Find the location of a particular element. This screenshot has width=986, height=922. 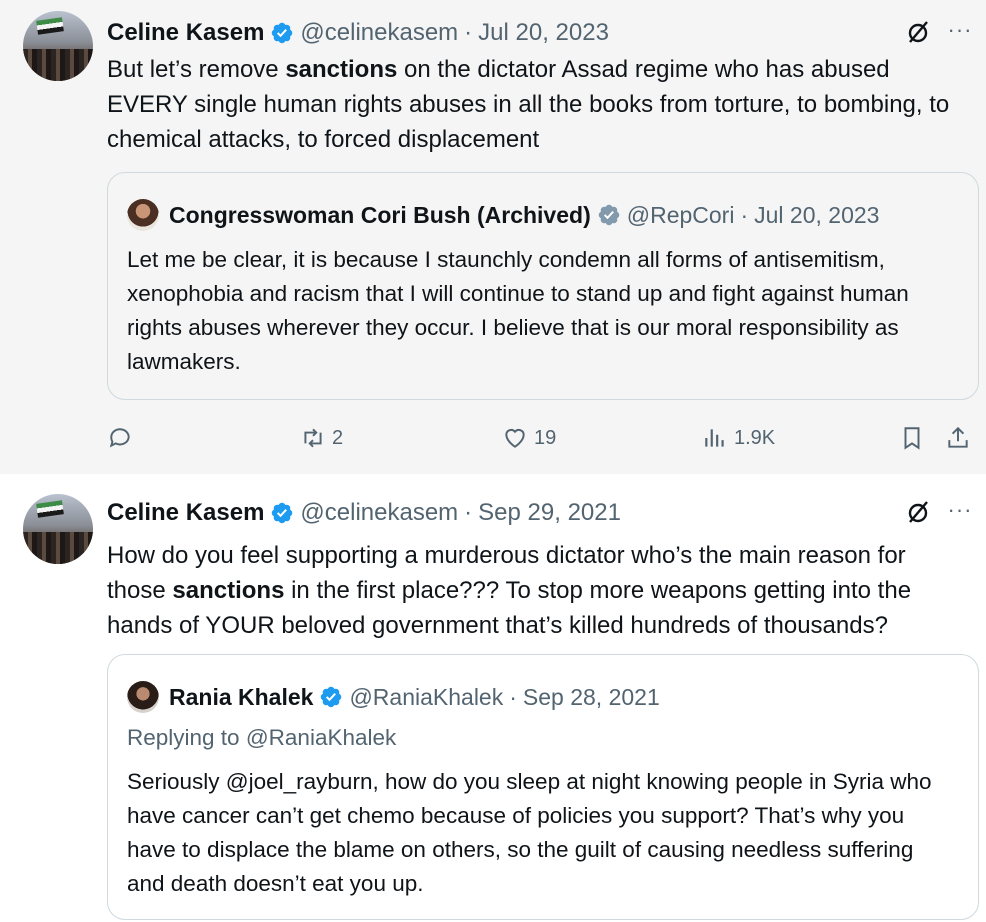

tweet-date: Jul 20, 2023 is located at coordinates (543, 33).